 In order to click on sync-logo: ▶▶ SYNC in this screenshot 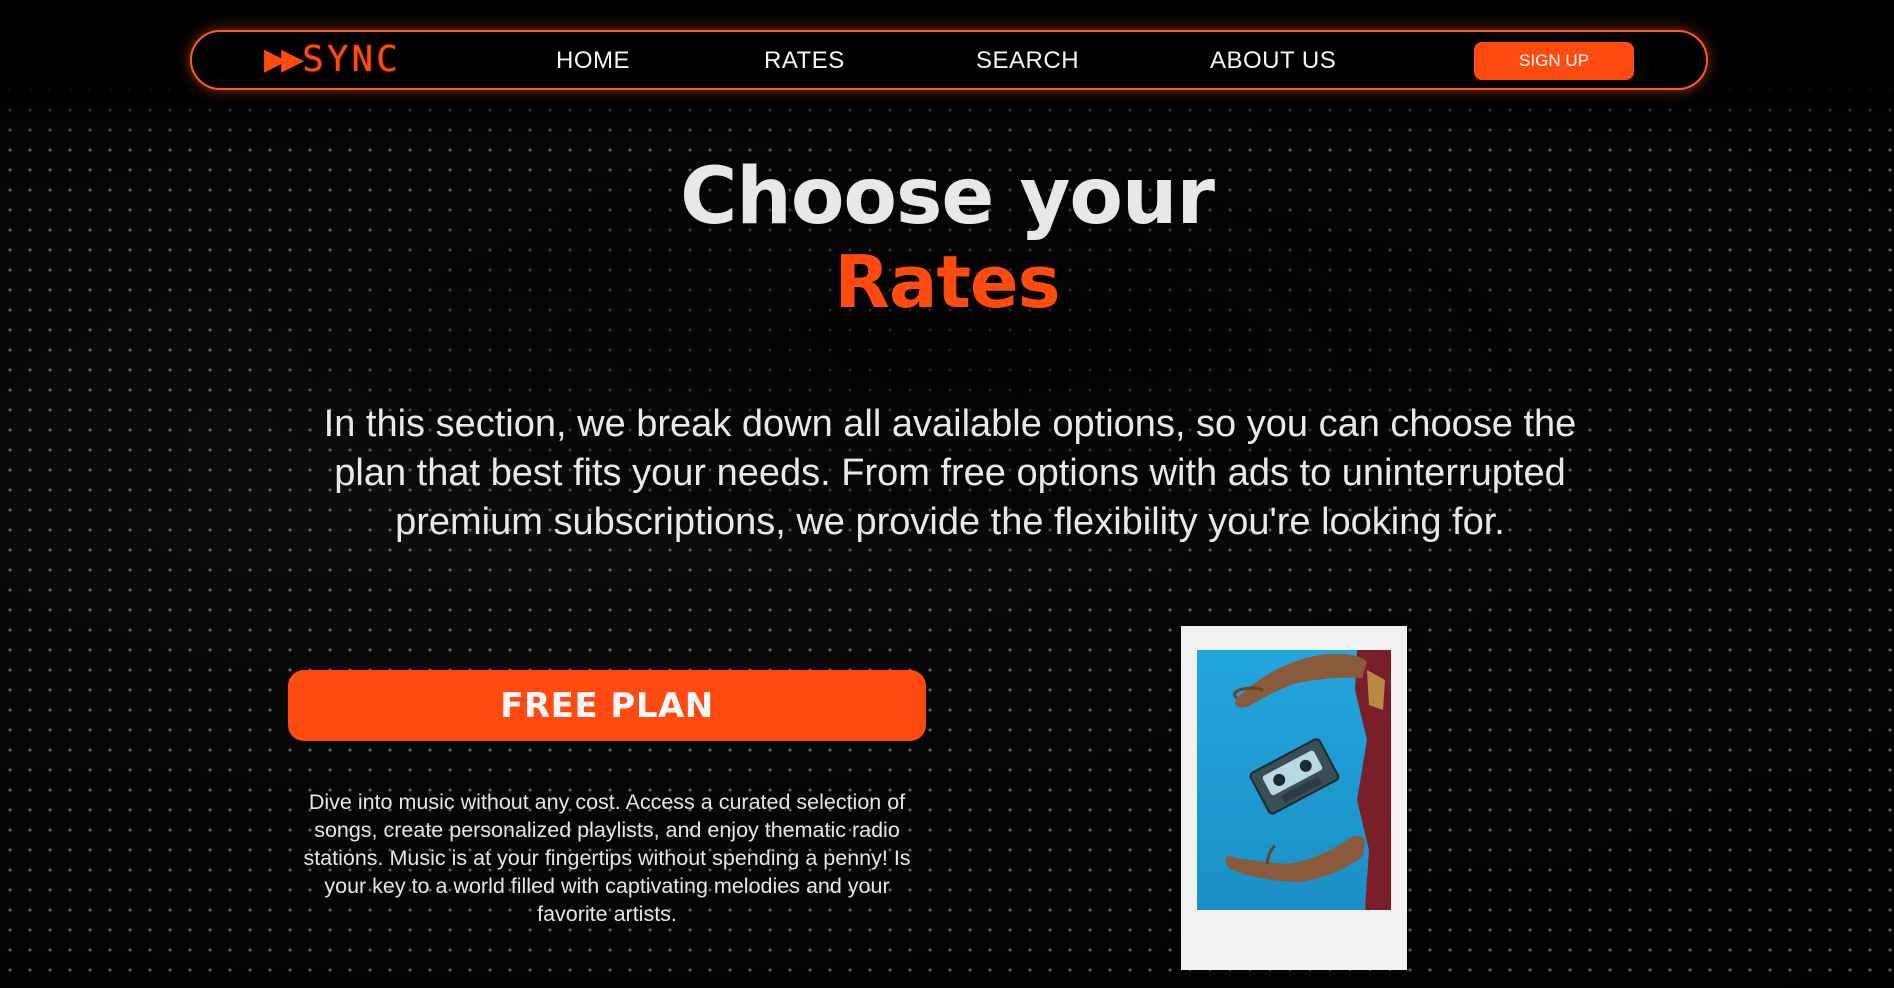, I will do `click(332, 60)`.